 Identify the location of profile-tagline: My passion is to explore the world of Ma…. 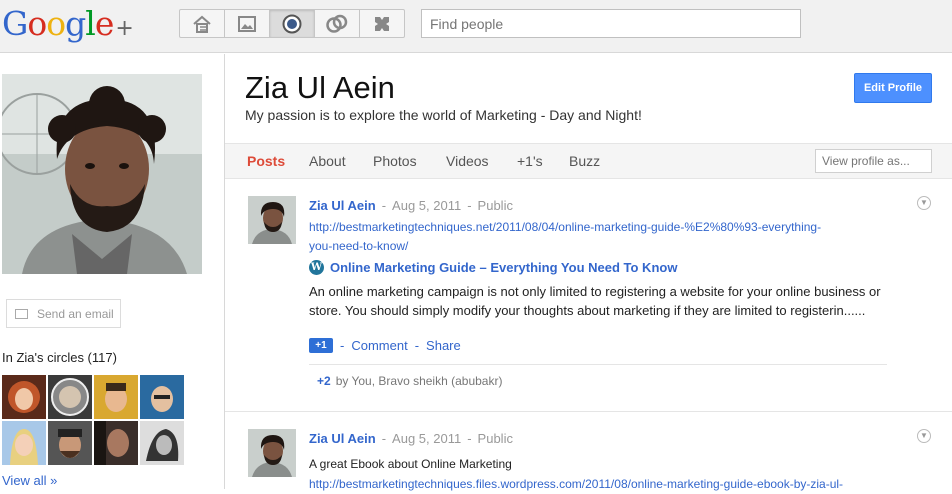
(443, 115).